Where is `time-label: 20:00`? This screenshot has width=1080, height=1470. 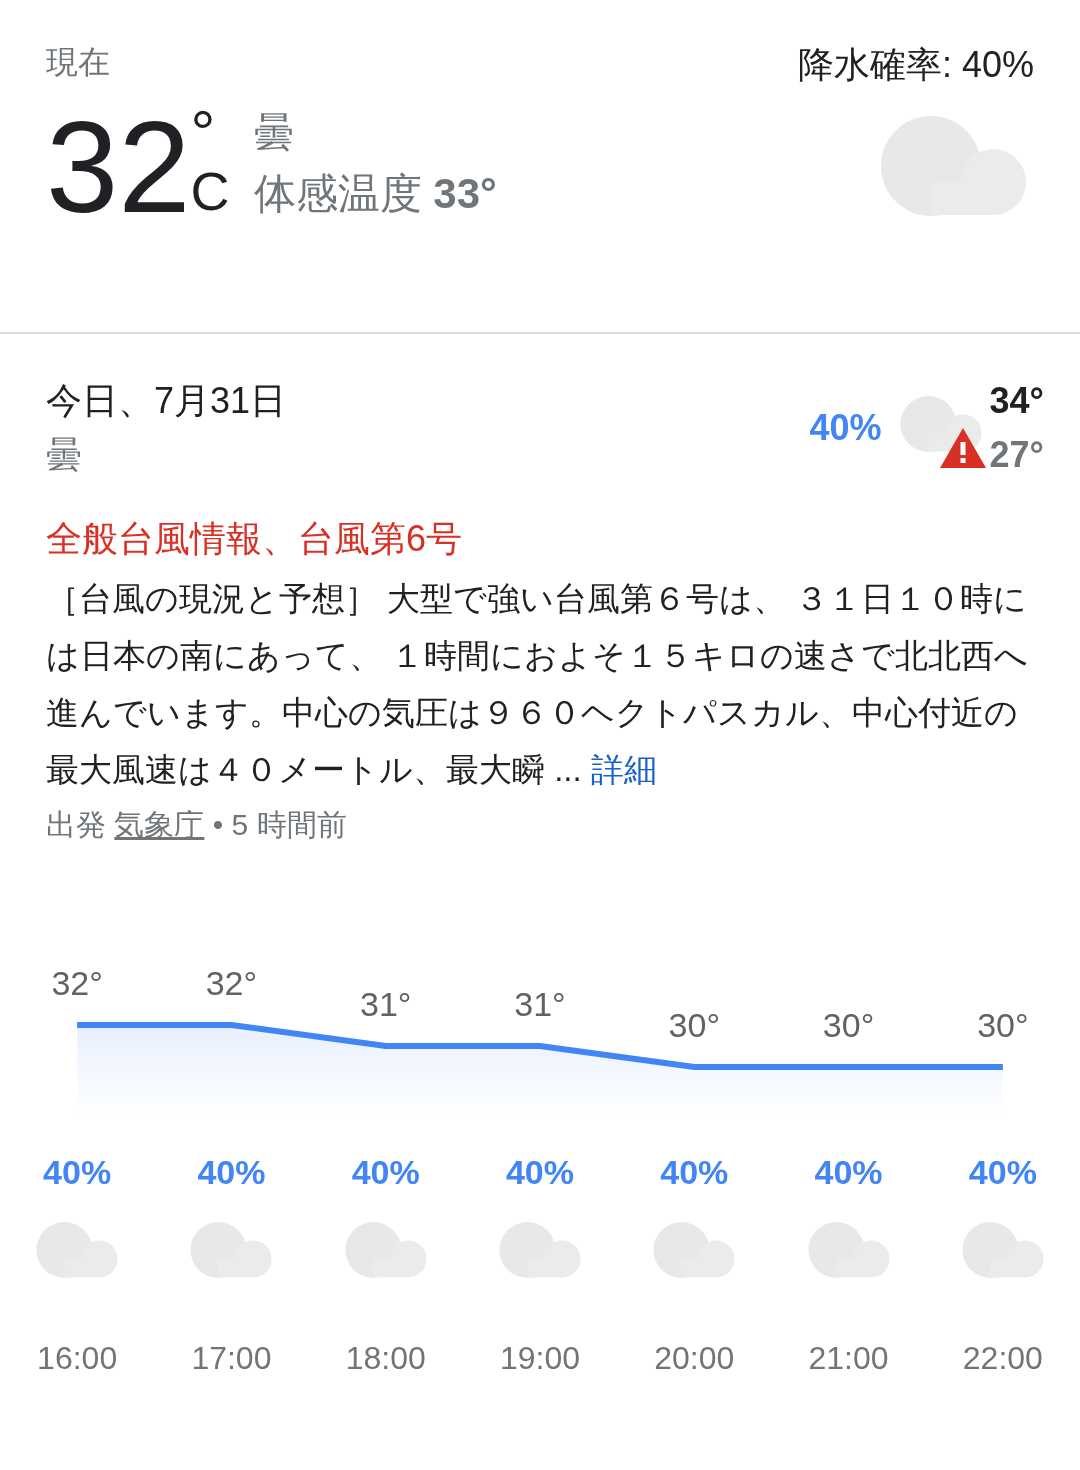 time-label: 20:00 is located at coordinates (694, 1358).